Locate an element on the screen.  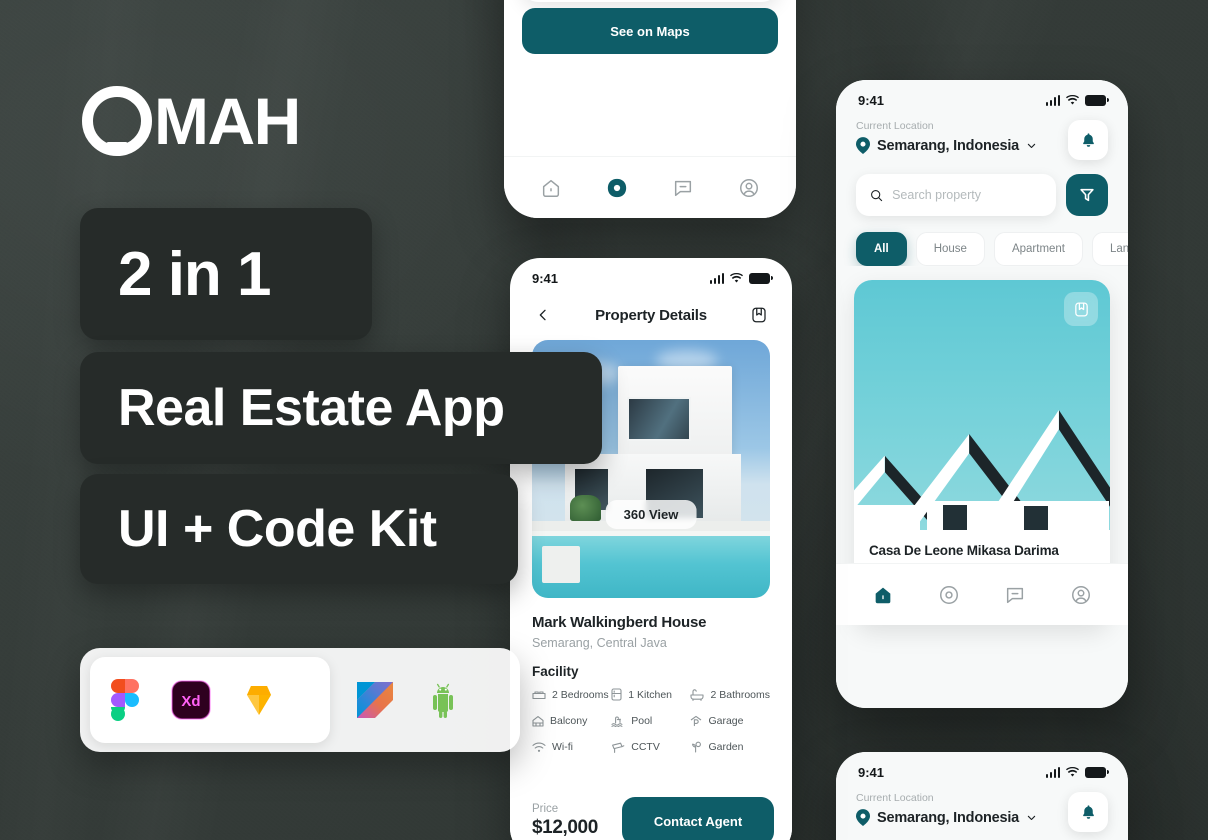
omah-circle-logo-icon is located at coordinates (117, 121).